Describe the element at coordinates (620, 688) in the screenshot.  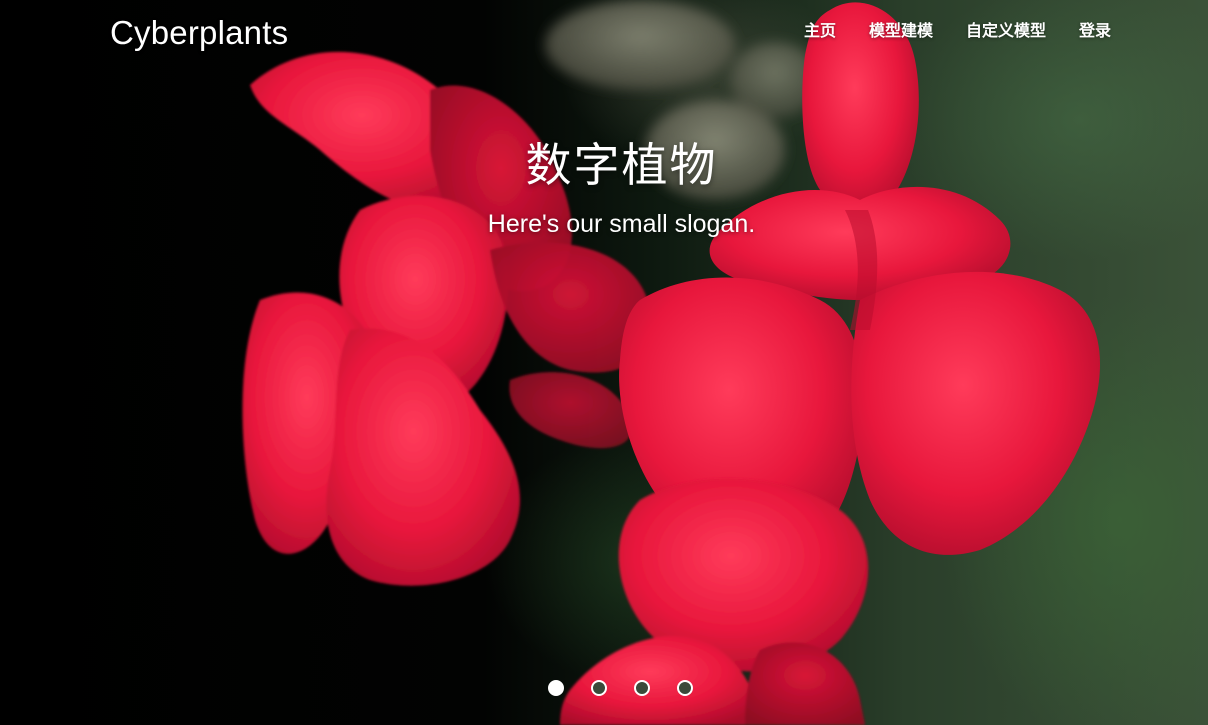
I see `carousel-indicators` at that location.